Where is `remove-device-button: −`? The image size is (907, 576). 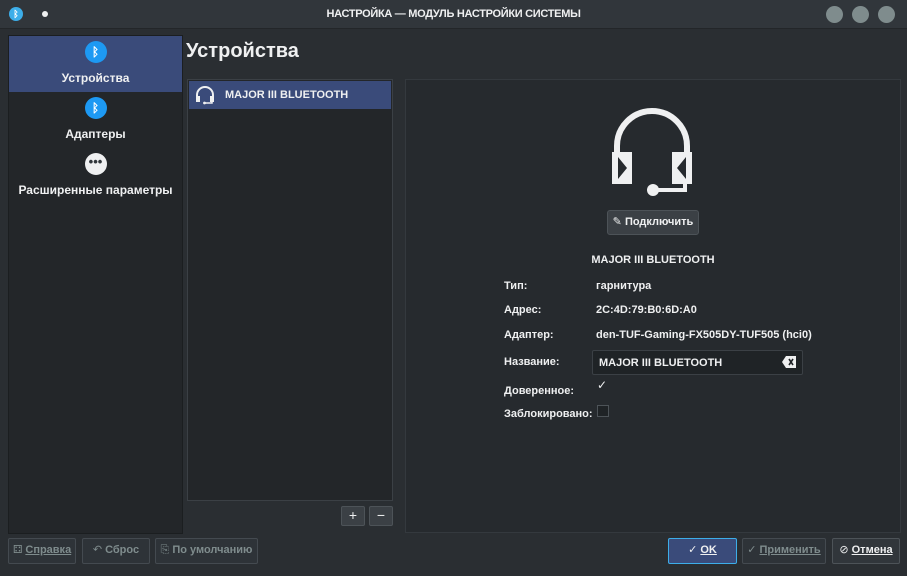
remove-device-button: − is located at coordinates (381, 516).